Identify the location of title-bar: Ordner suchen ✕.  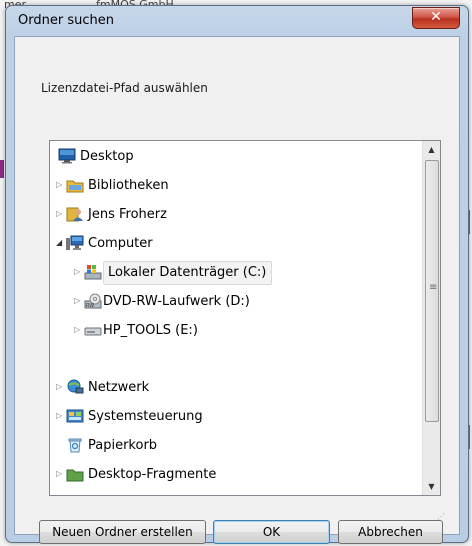
(237, 21).